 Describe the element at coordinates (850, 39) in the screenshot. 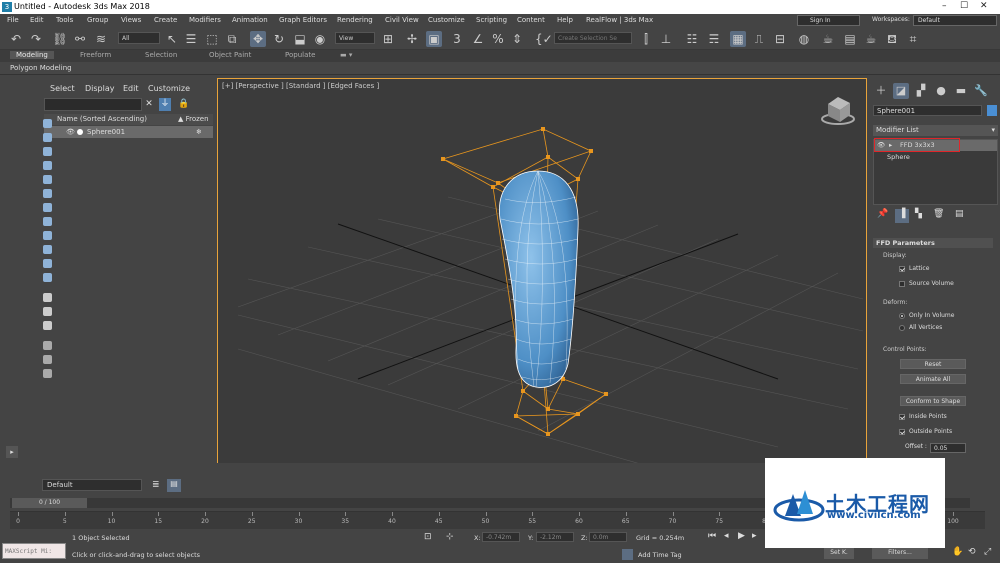

I see `rendered-frame-window-icon: ▤` at that location.